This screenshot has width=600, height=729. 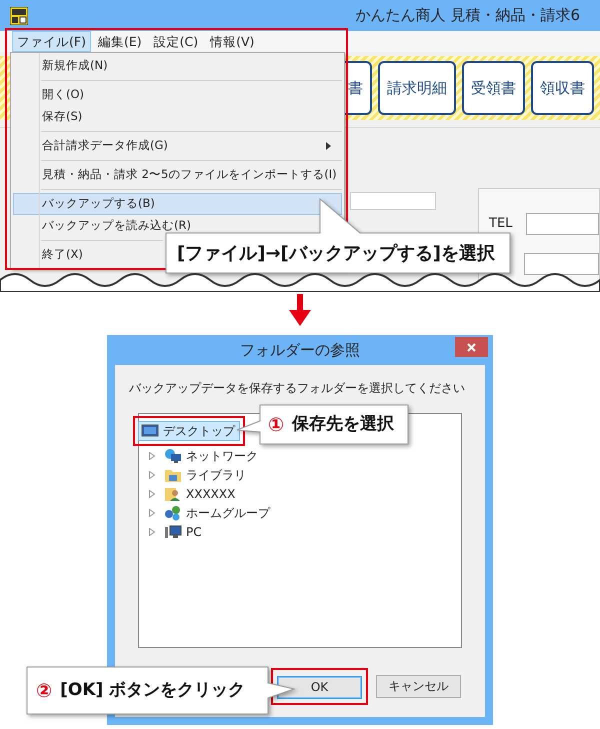 What do you see at coordinates (562, 224) in the screenshot?
I see `phone-field` at bounding box center [562, 224].